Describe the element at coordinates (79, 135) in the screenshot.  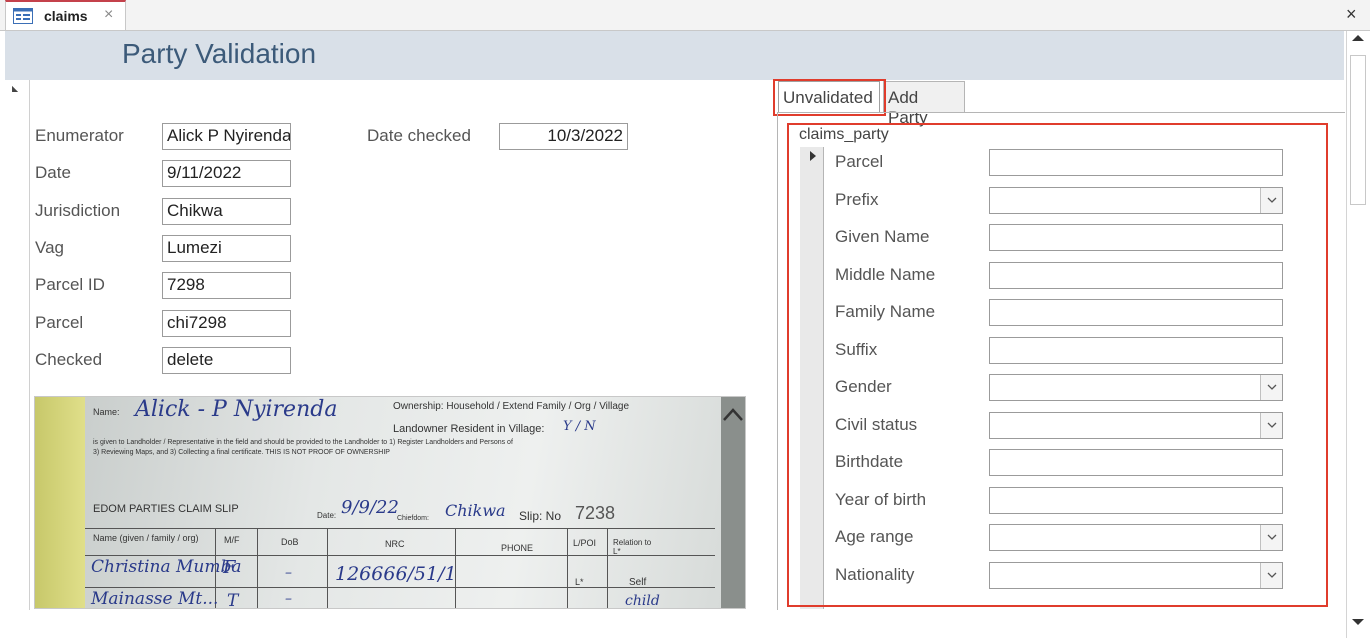
I see `enumerator-label: Enumerator` at that location.